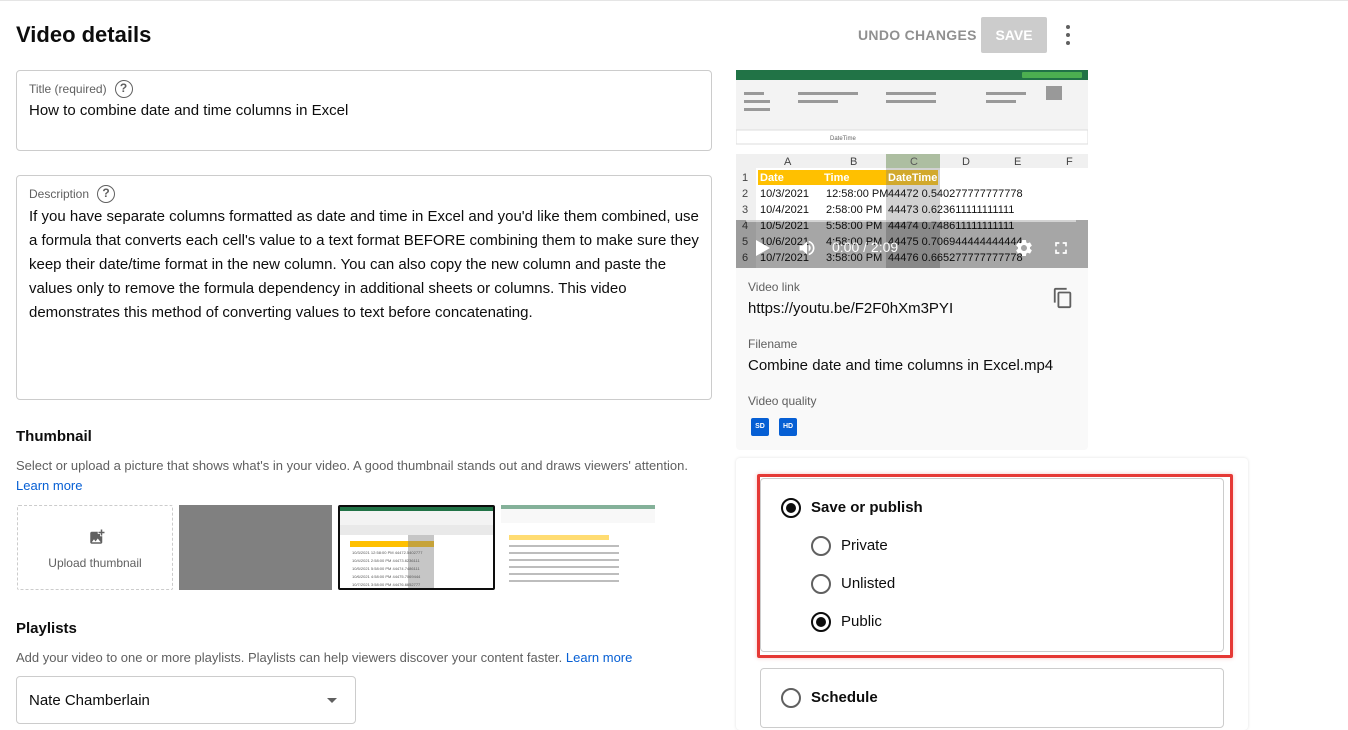 This screenshot has height=730, width=1348. What do you see at coordinates (763, 248) in the screenshot?
I see `play-icon` at bounding box center [763, 248].